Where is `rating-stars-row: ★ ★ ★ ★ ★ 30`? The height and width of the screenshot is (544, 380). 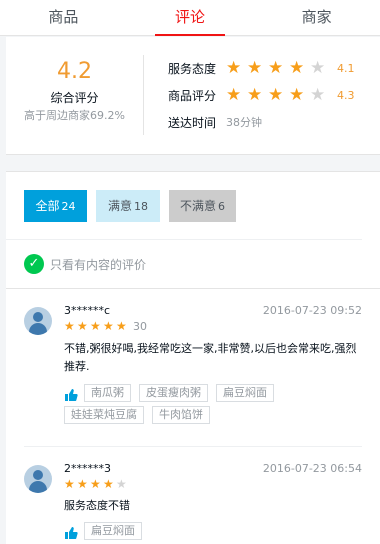 rating-stars-row: ★ ★ ★ ★ ★ 30 is located at coordinates (105, 326).